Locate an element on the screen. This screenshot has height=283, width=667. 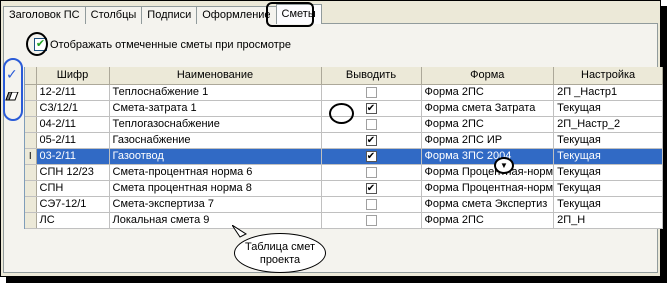
dropdown-arrow-icon: ▼ is located at coordinates (504, 165).